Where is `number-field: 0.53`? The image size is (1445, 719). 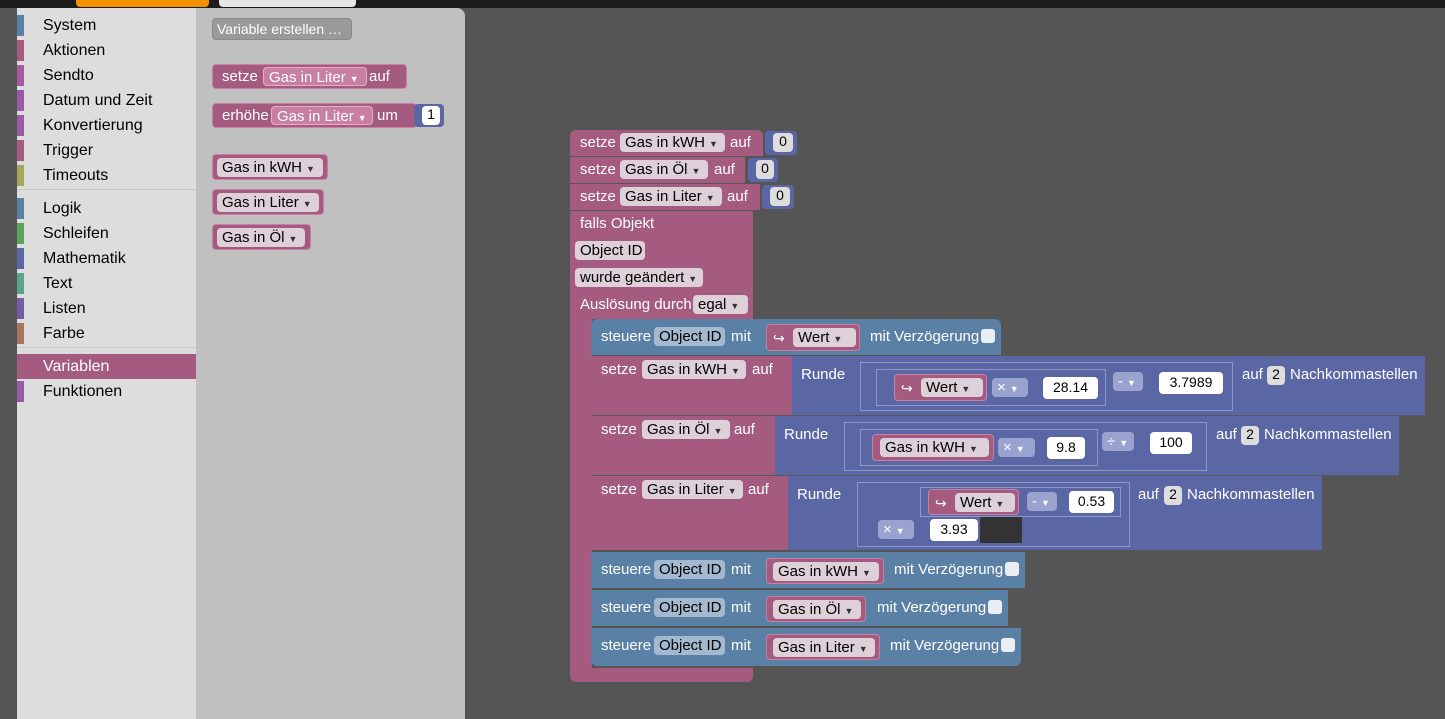 number-field: 0.53 is located at coordinates (1091, 502).